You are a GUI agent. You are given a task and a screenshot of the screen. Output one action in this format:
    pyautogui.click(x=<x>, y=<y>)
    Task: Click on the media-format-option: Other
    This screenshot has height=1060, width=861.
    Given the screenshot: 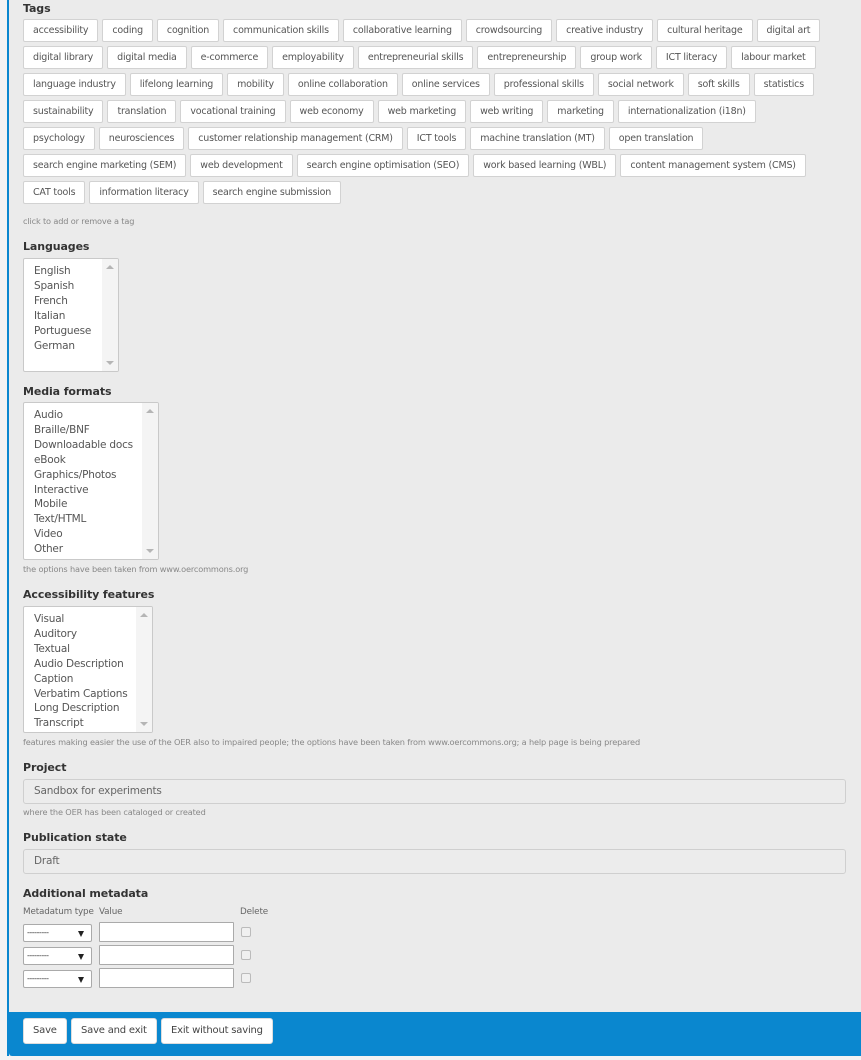 What is the action you would take?
    pyautogui.click(x=83, y=549)
    